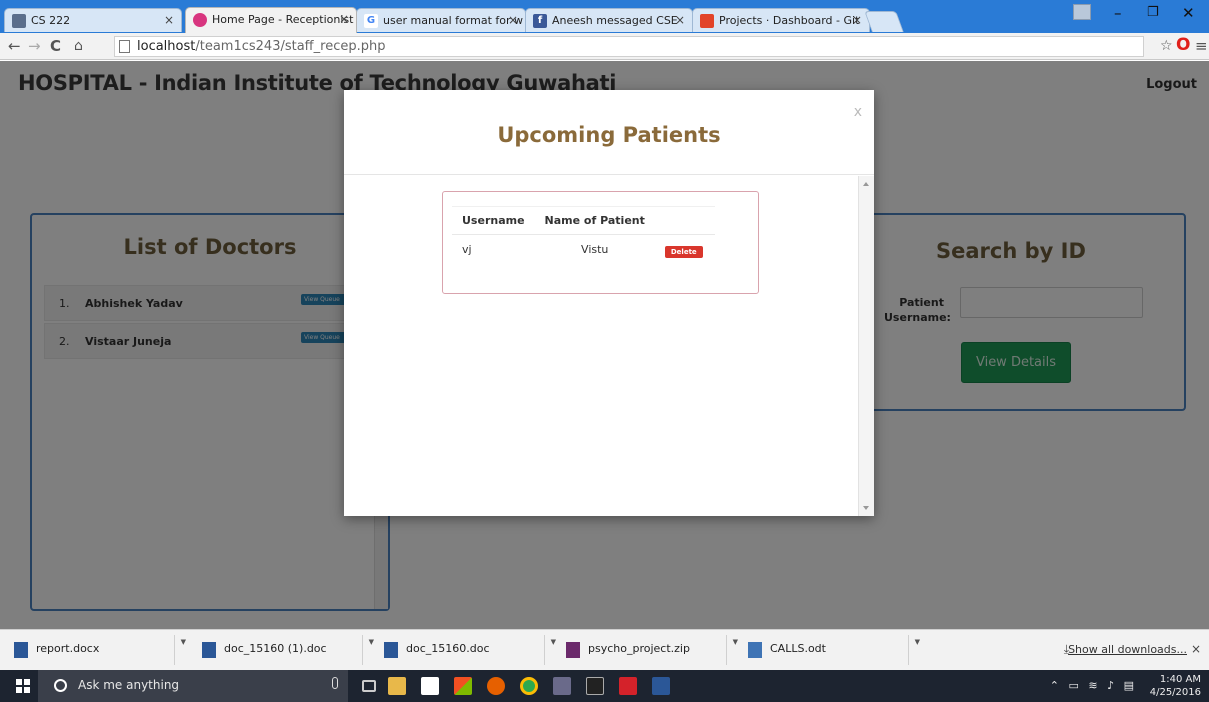 The image size is (1209, 702). What do you see at coordinates (397, 686) in the screenshot?
I see `file-explorer-icon` at bounding box center [397, 686].